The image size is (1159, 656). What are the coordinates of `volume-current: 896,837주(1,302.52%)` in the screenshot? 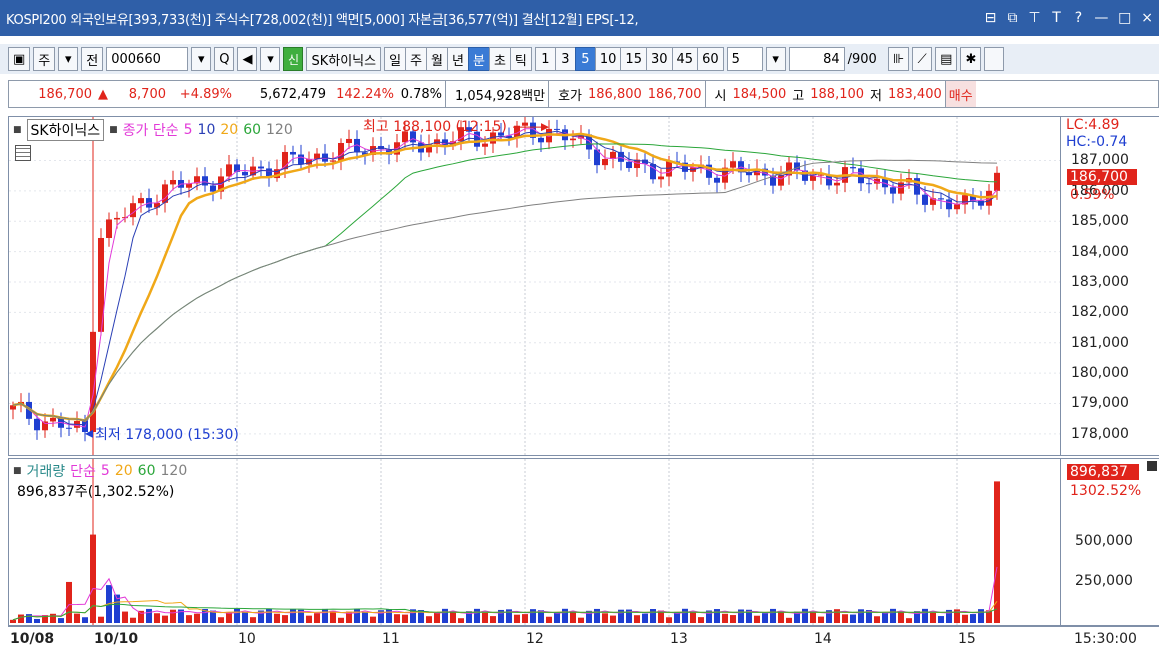 It's located at (96, 492).